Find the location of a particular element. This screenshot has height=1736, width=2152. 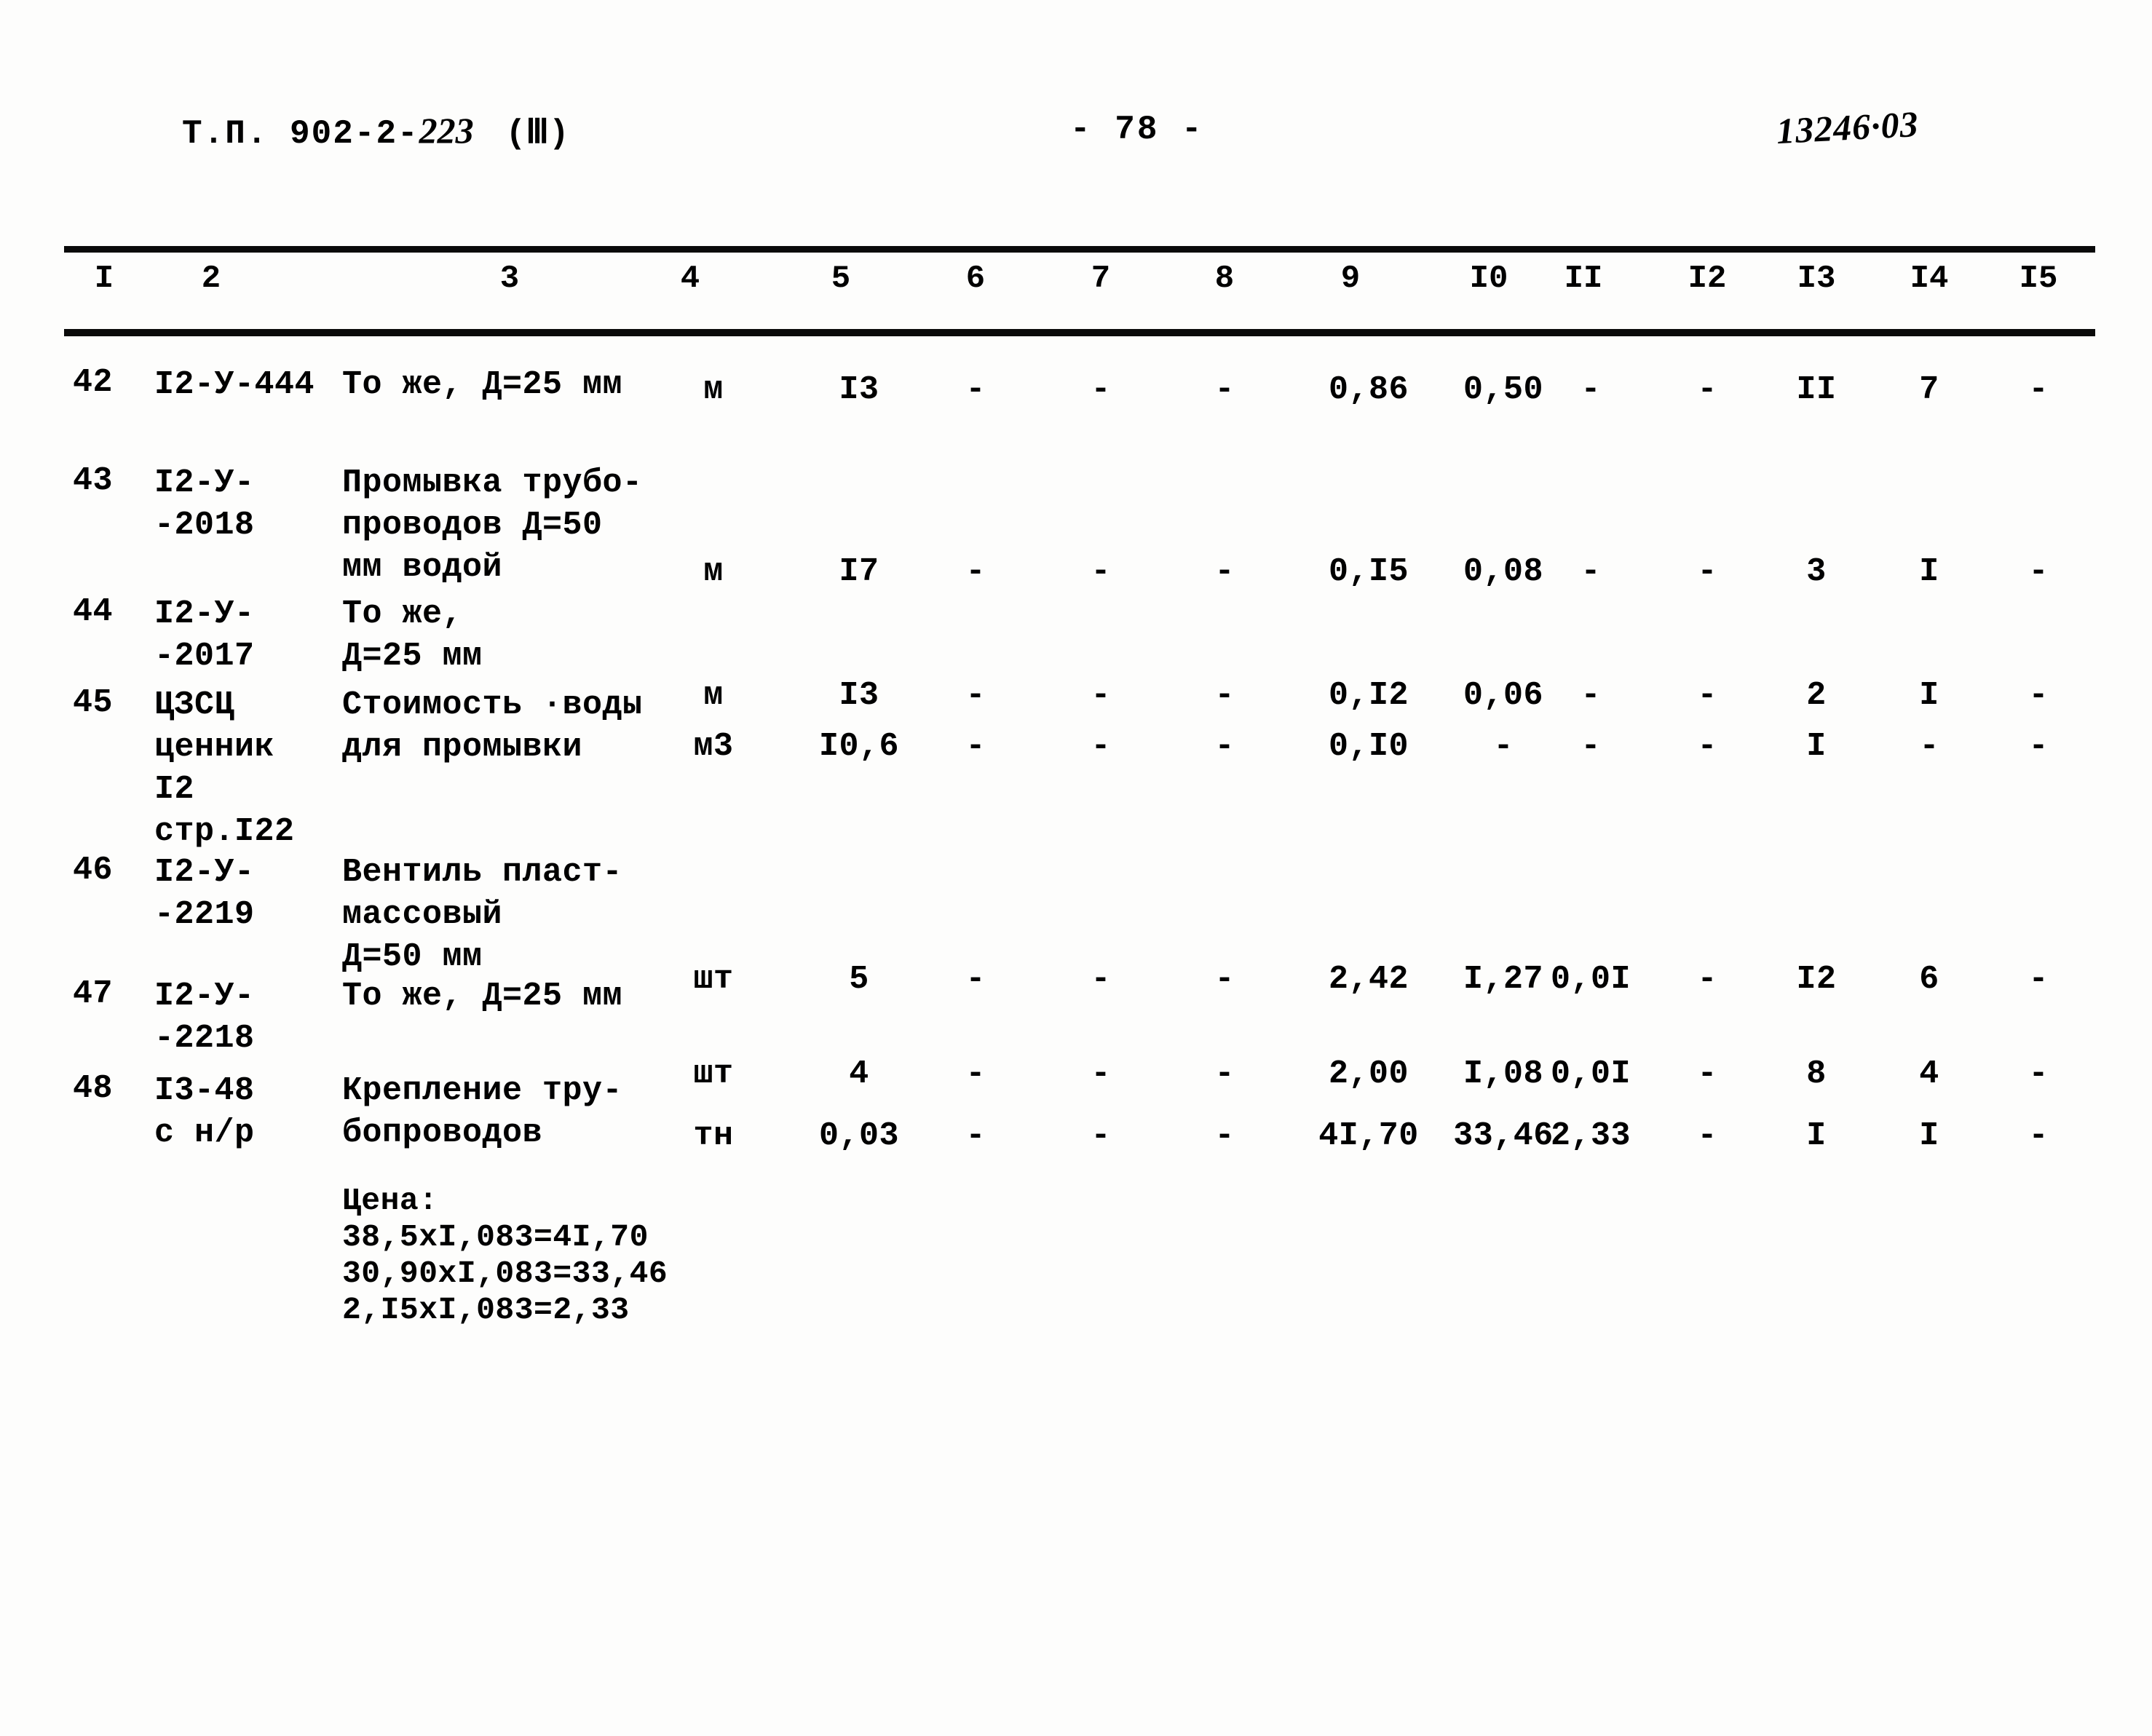

row-norm-code: I2-У- -2218 is located at coordinates (204, 1018).